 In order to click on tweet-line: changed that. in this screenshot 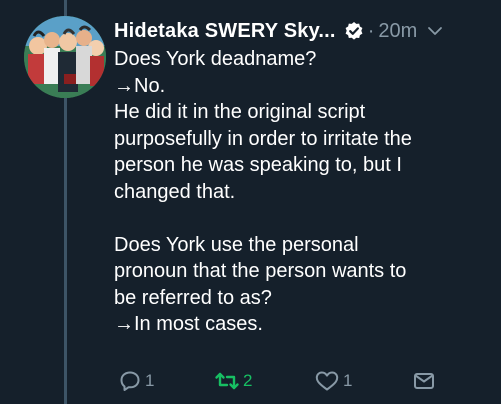, I will do `click(175, 191)`.